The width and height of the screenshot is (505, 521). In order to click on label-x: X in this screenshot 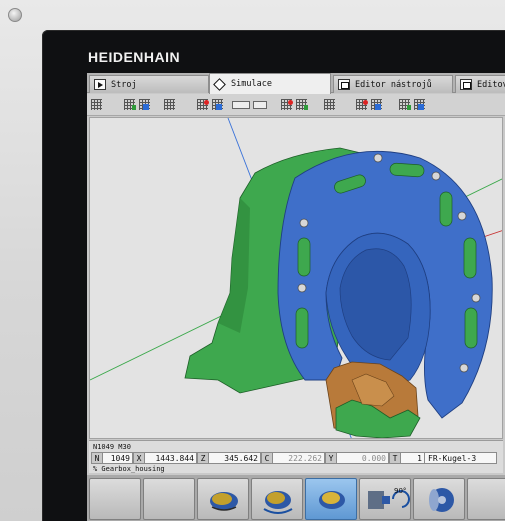, I will do `click(139, 458)`.